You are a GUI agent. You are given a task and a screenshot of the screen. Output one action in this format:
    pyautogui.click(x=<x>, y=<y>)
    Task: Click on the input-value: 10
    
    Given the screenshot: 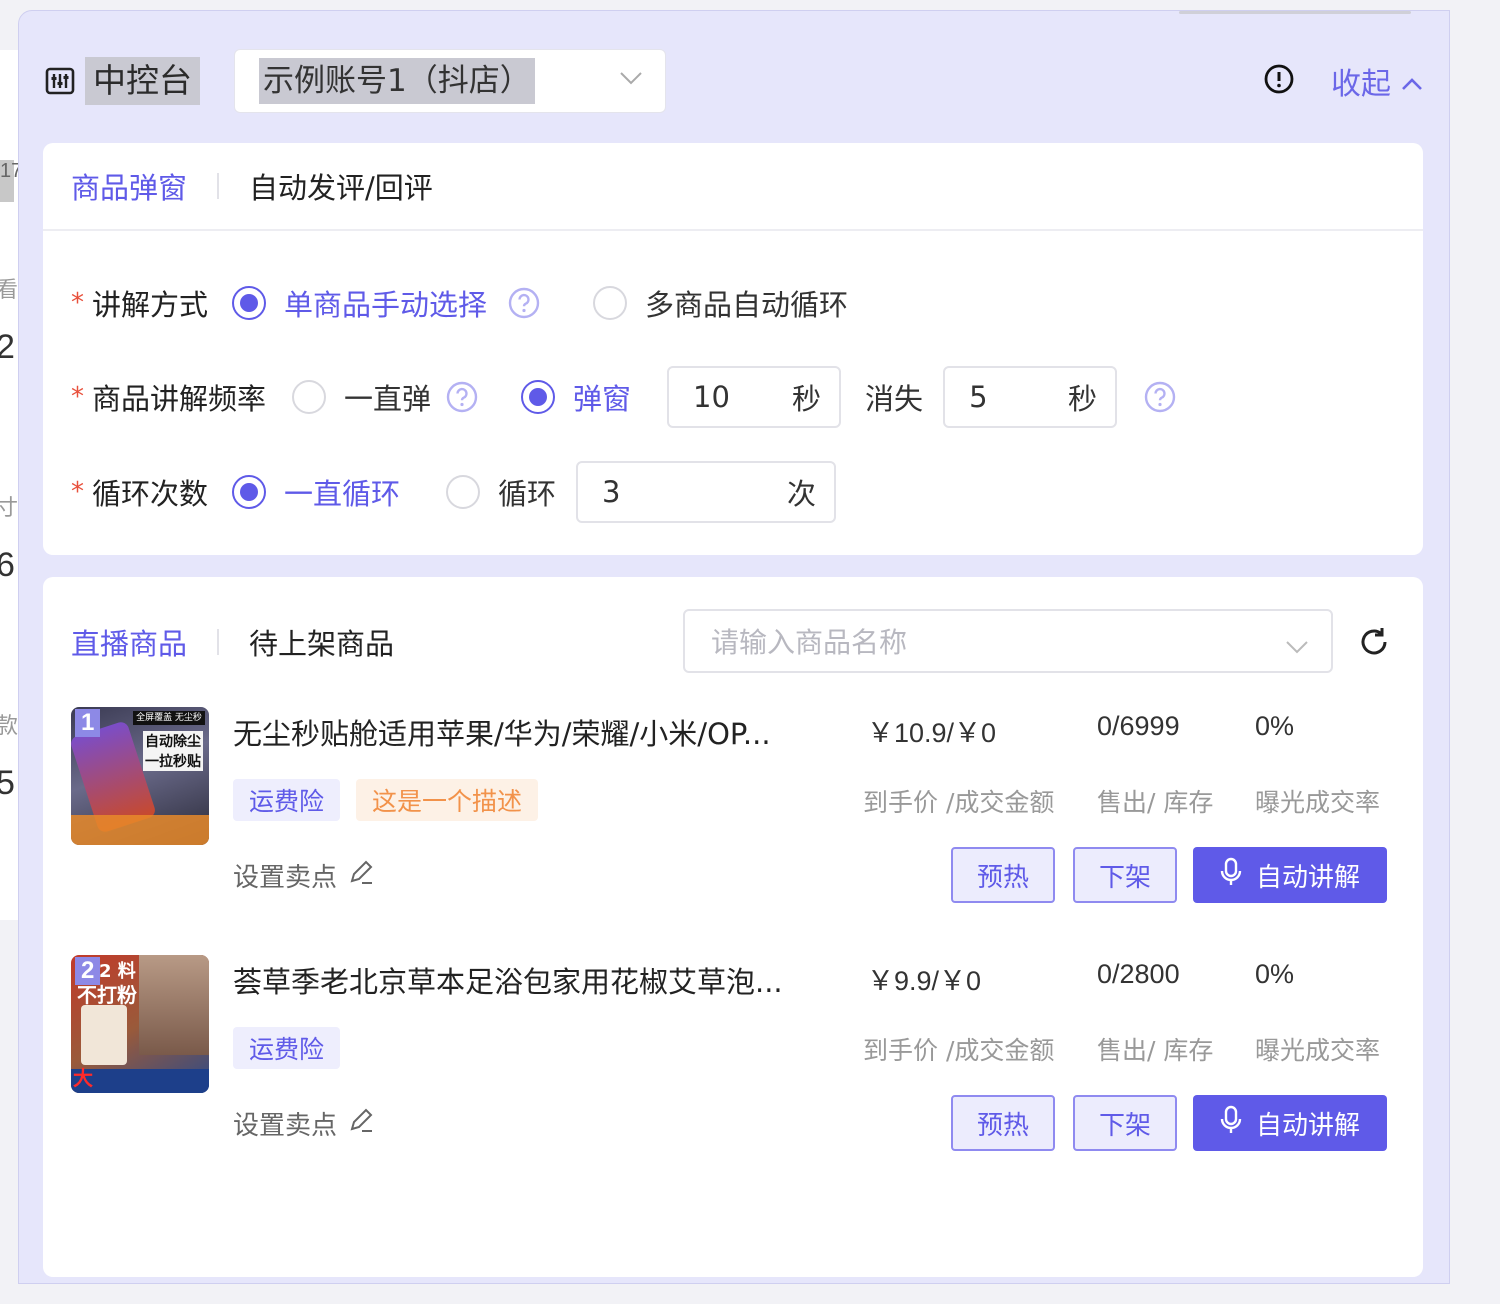 What is the action you would take?
    pyautogui.click(x=711, y=397)
    